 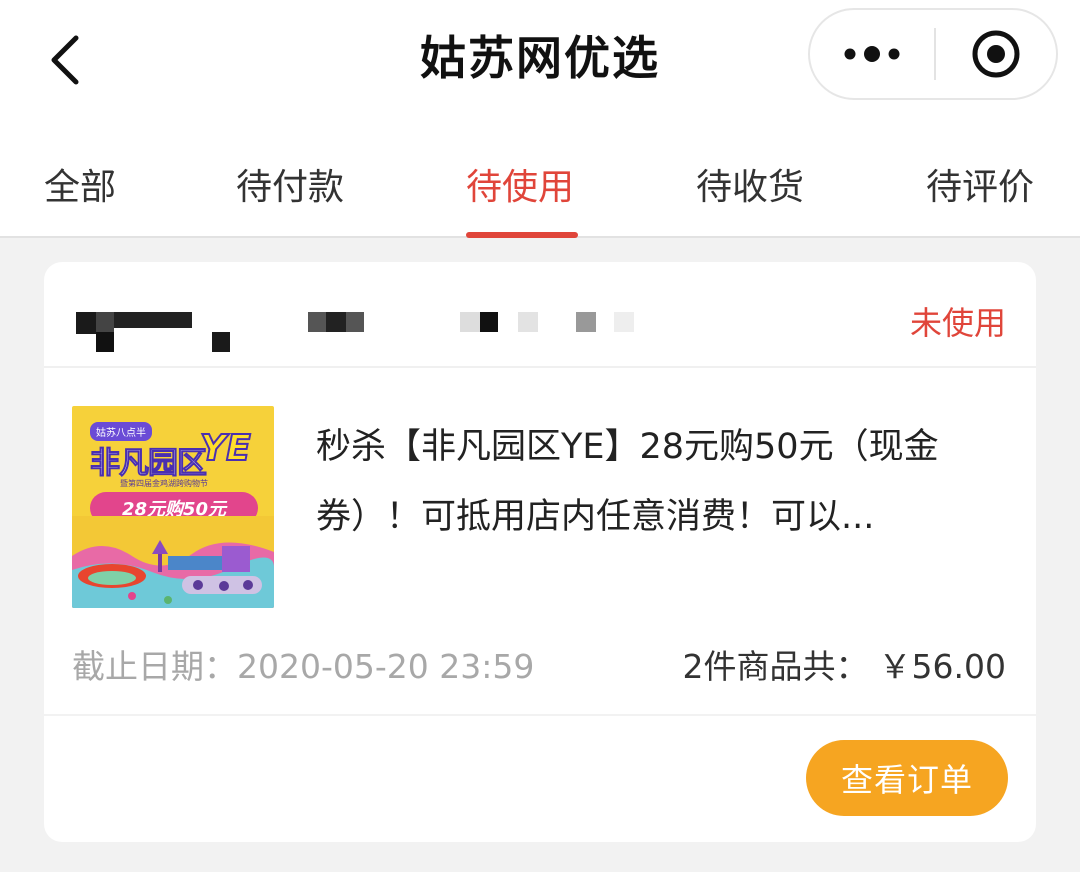 I want to click on mini-program-capsule, so click(x=933, y=54).